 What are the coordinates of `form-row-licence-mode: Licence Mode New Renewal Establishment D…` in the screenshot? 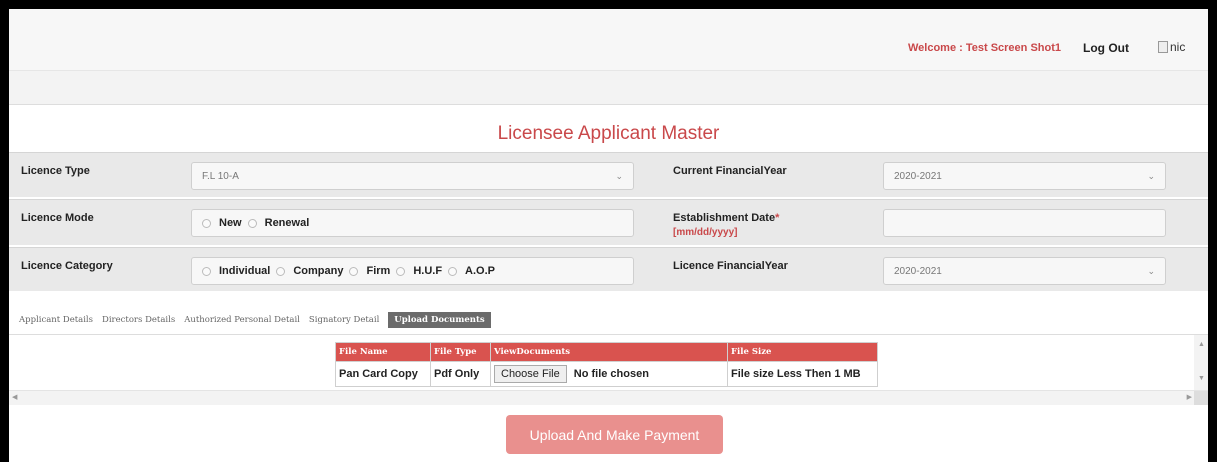 It's located at (608, 222).